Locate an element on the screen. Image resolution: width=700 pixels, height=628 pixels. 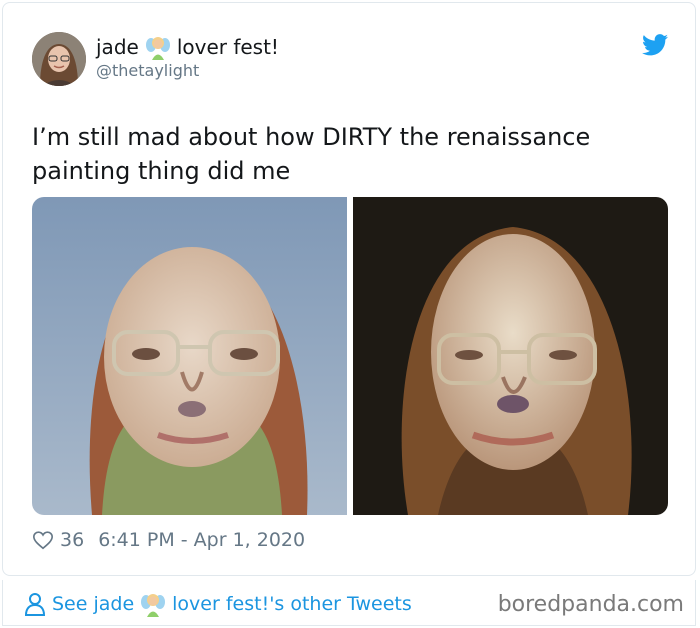
author-name-part1: jade is located at coordinates (117, 47).